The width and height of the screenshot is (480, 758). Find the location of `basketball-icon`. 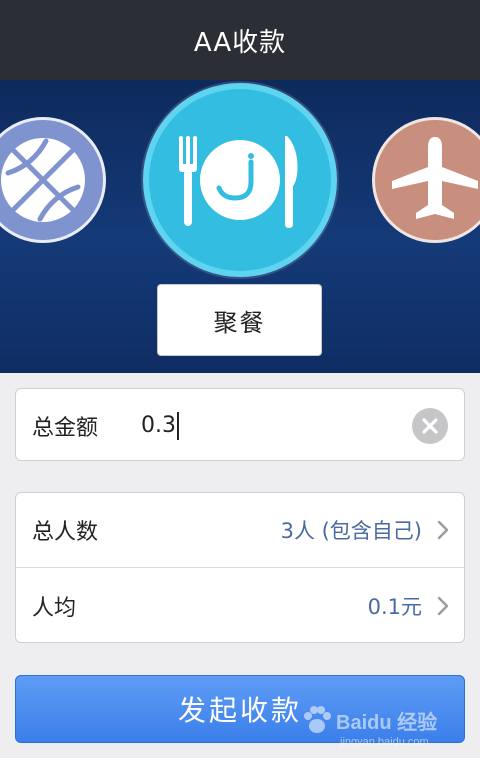

basketball-icon is located at coordinates (43, 180).